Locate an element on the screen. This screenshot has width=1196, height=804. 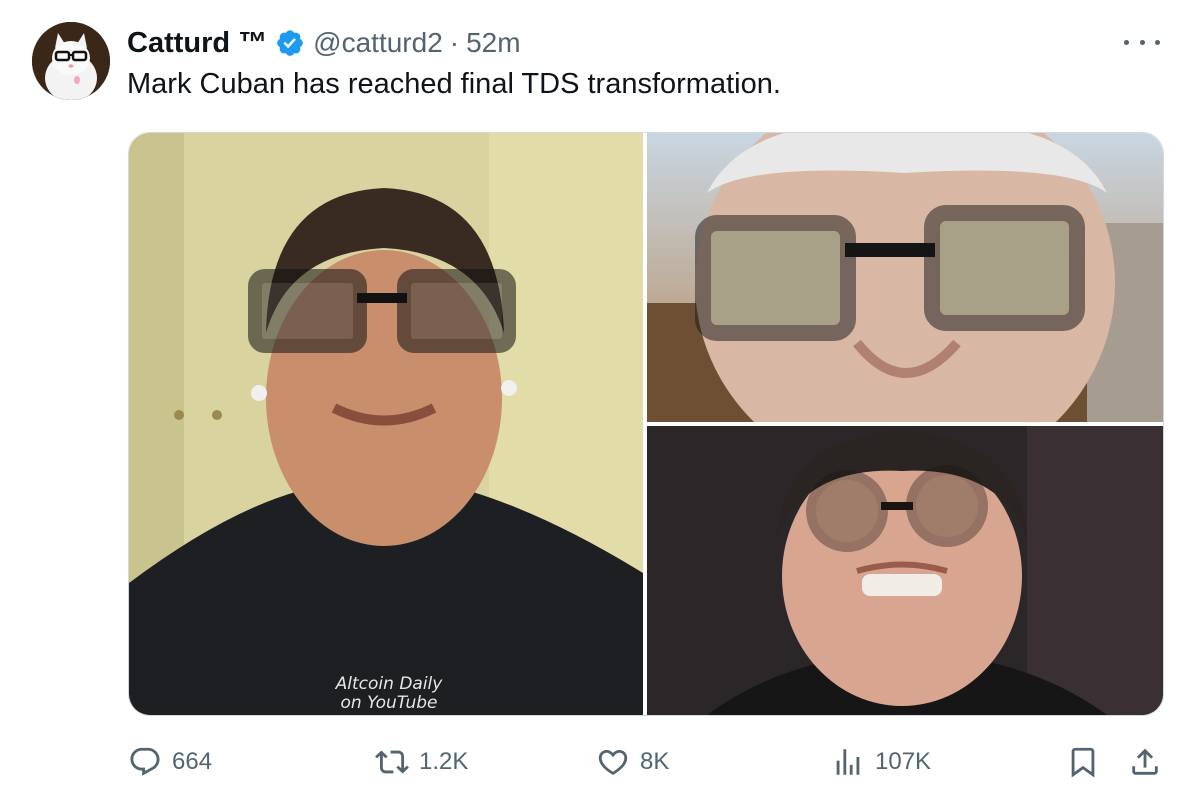
like-button: 8K is located at coordinates (632, 762).